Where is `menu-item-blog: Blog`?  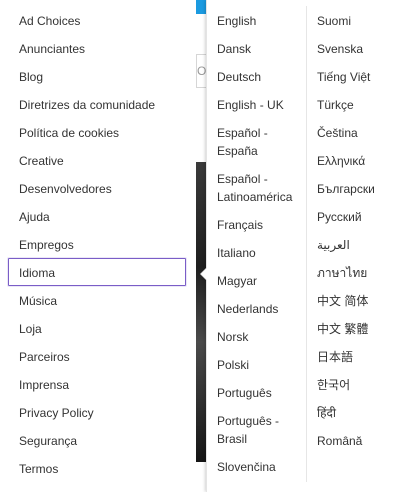 menu-item-blog: Blog is located at coordinates (97, 76).